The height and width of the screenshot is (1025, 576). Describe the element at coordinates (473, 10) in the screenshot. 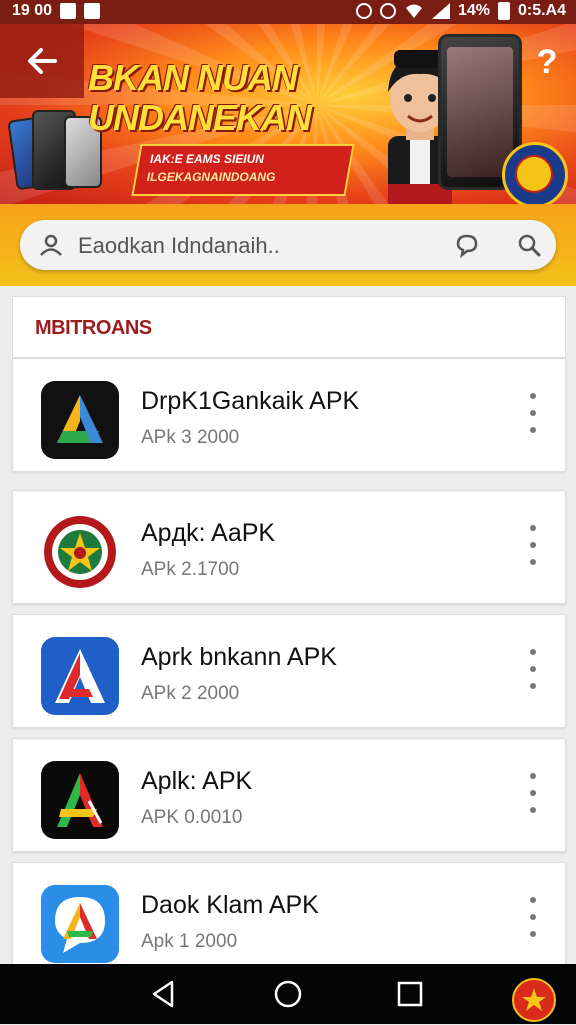

I see `battery-percent: 14%` at that location.